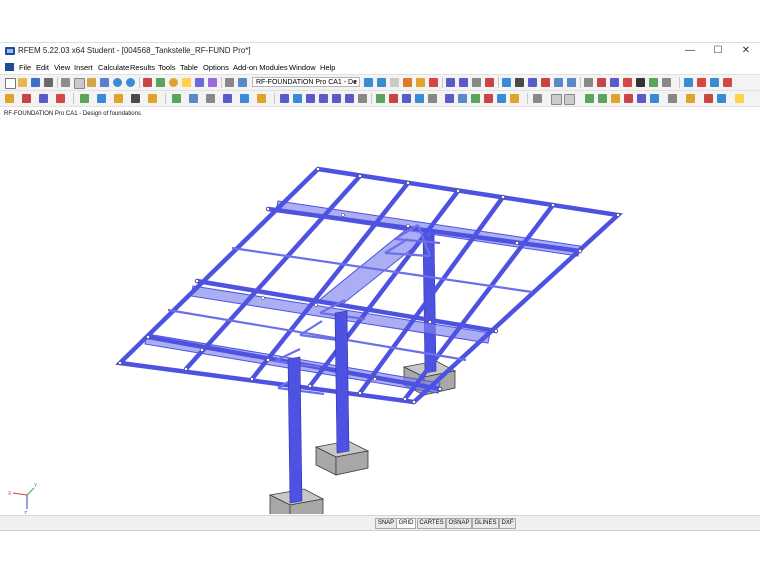 The width and height of the screenshot is (760, 570). What do you see at coordinates (459, 523) in the screenshot?
I see `osnap-toggle: OSNAP` at bounding box center [459, 523].